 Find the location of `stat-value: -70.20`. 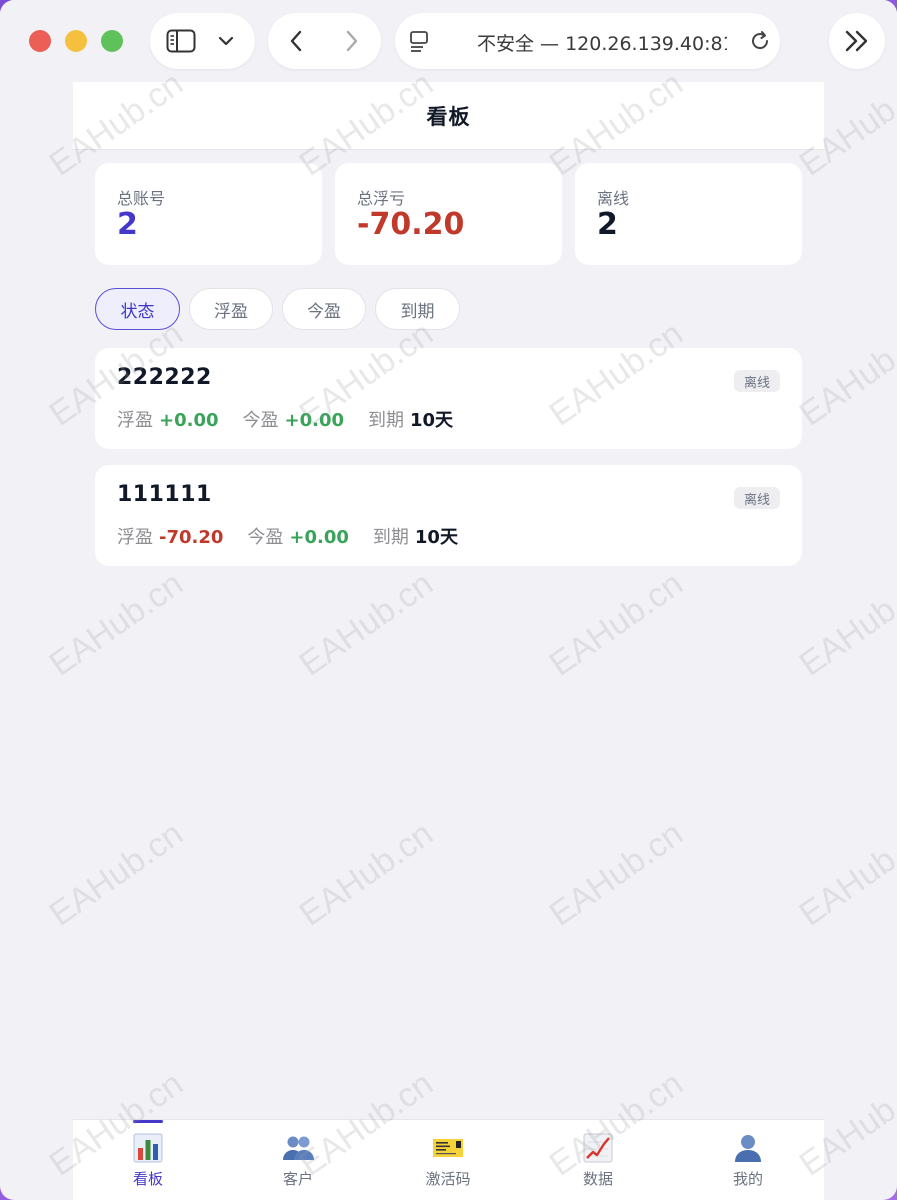

stat-value: -70.20 is located at coordinates (411, 224).